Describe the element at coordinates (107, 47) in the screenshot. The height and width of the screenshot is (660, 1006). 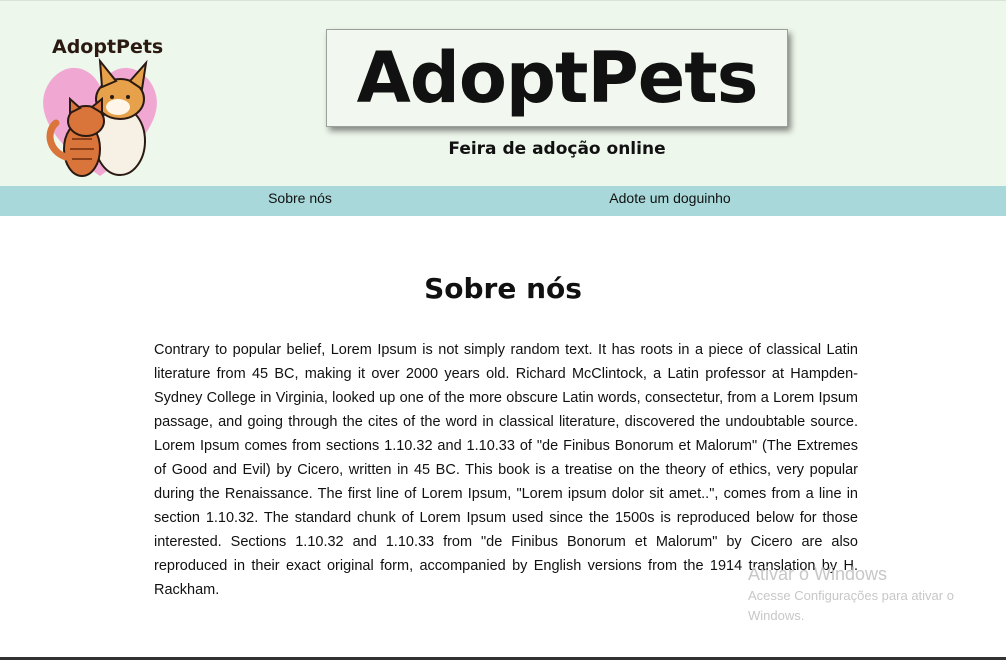
I see `logo-text: AdoptPets` at that location.